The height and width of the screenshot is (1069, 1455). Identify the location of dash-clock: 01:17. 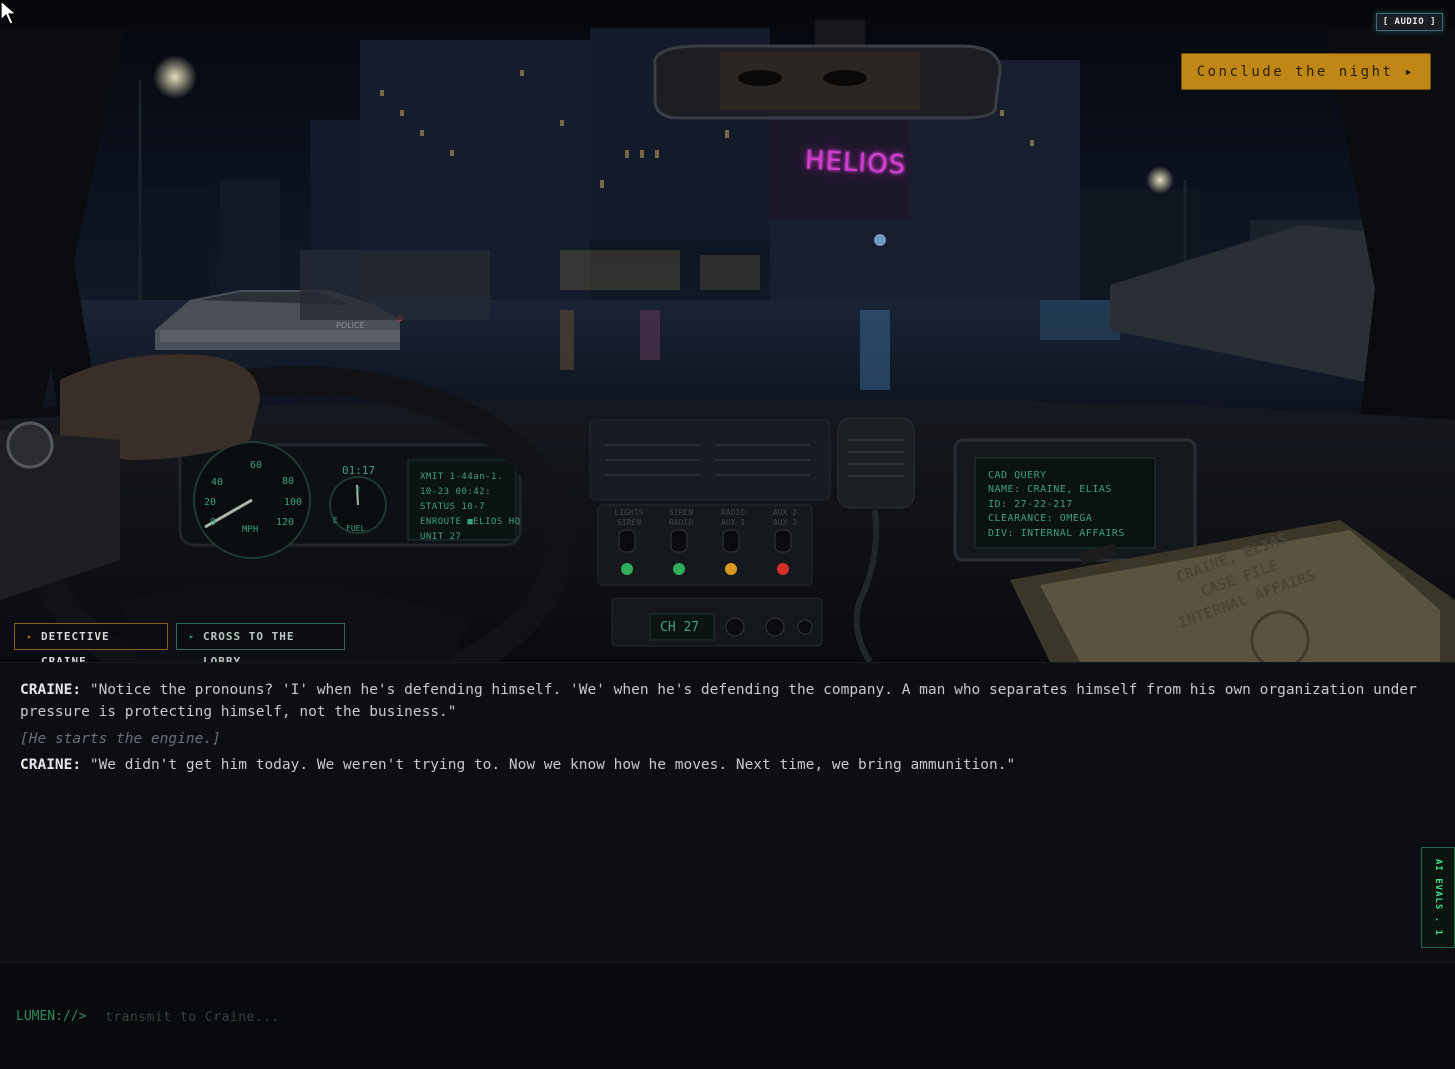
(359, 470).